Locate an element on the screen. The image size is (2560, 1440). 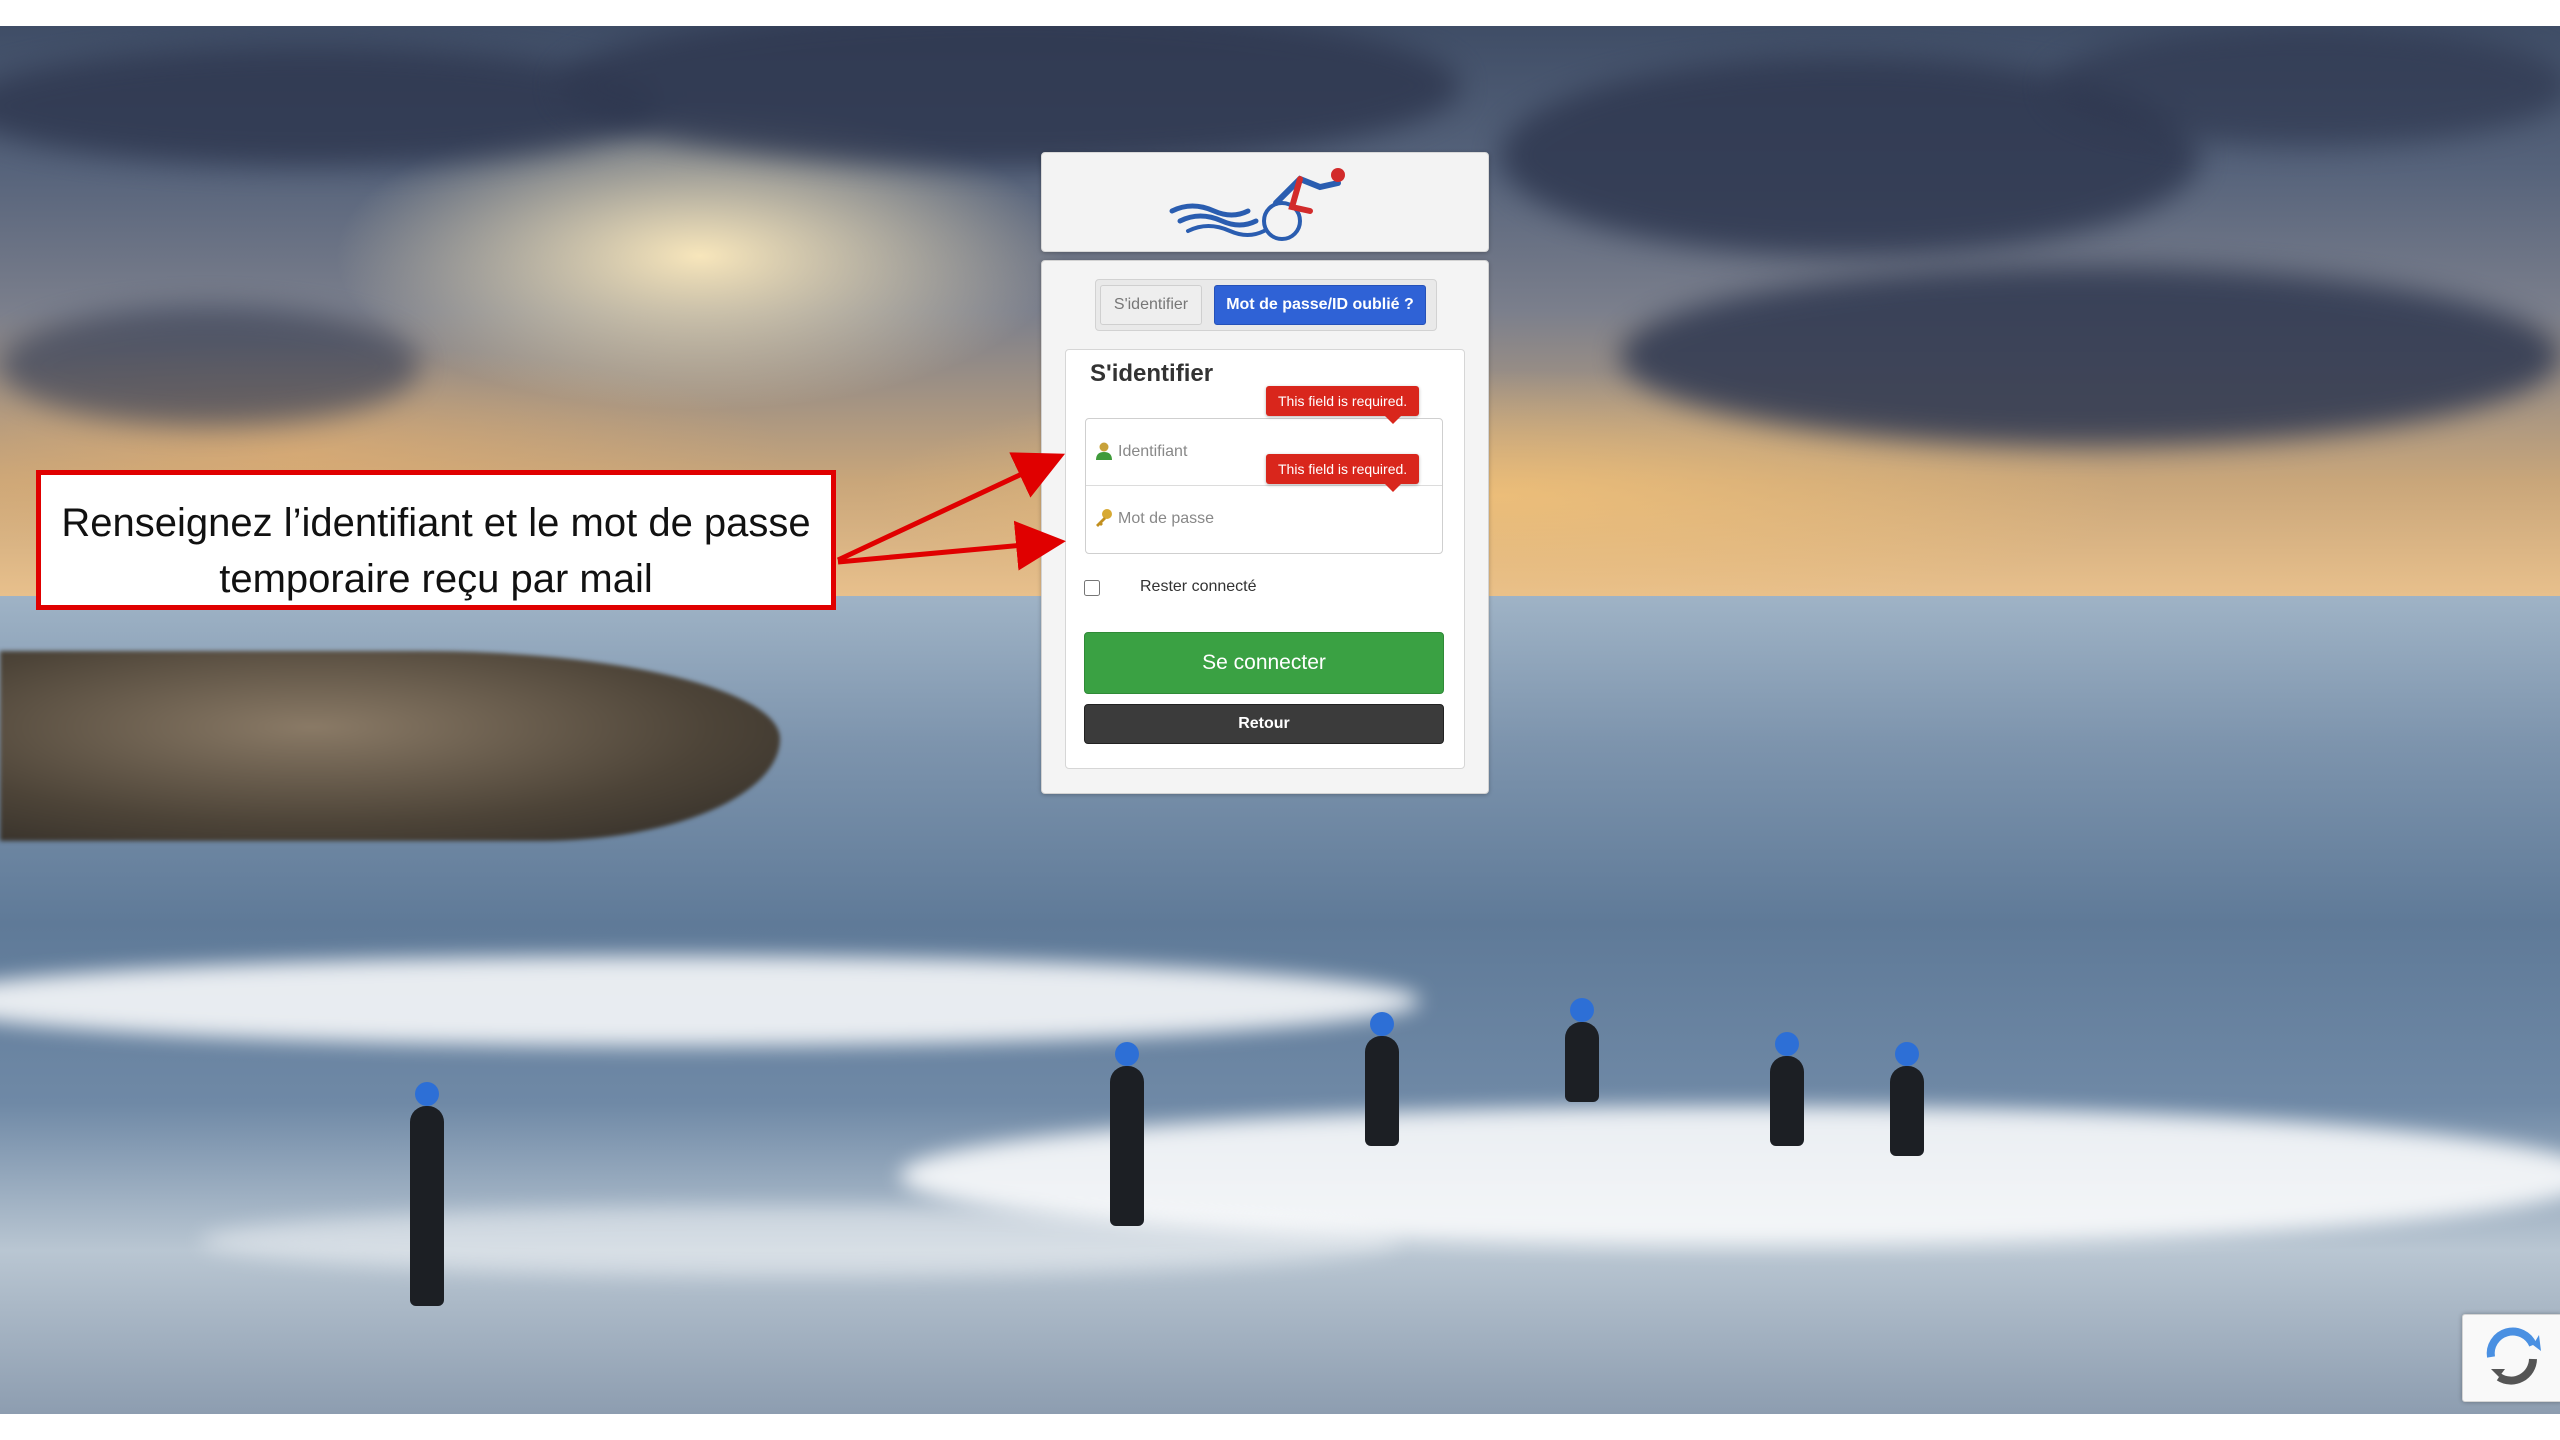
logo-card is located at coordinates (1265, 202).